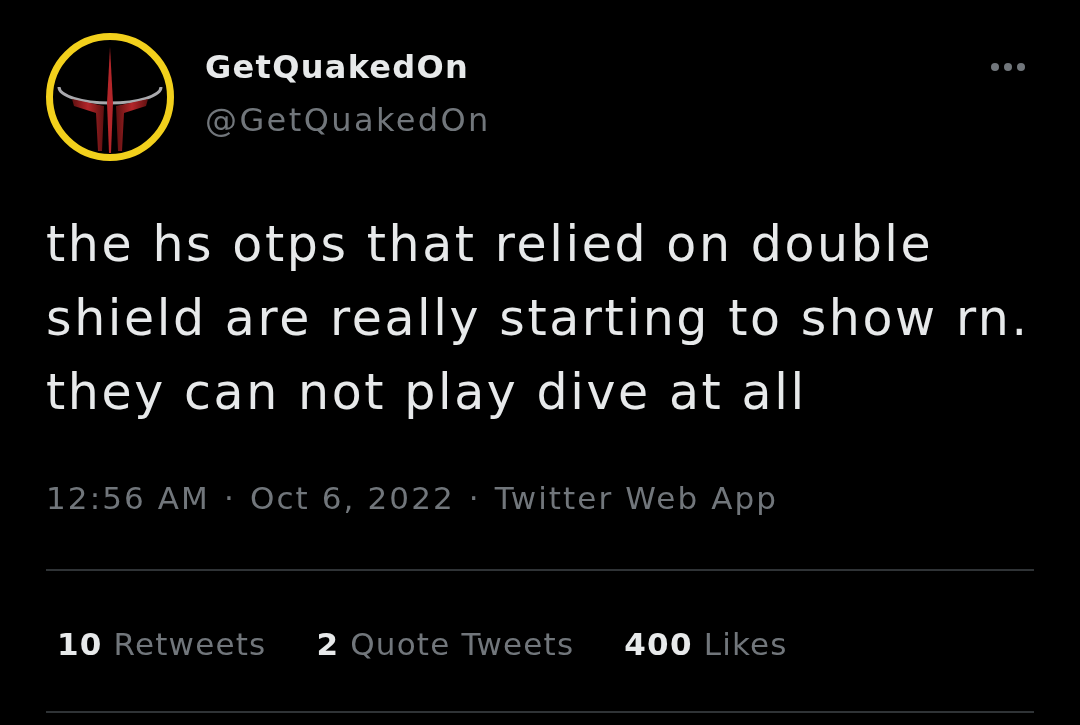 This screenshot has width=1080, height=725. Describe the element at coordinates (162, 644) in the screenshot. I see `stat-link: 10 Retweets` at that location.